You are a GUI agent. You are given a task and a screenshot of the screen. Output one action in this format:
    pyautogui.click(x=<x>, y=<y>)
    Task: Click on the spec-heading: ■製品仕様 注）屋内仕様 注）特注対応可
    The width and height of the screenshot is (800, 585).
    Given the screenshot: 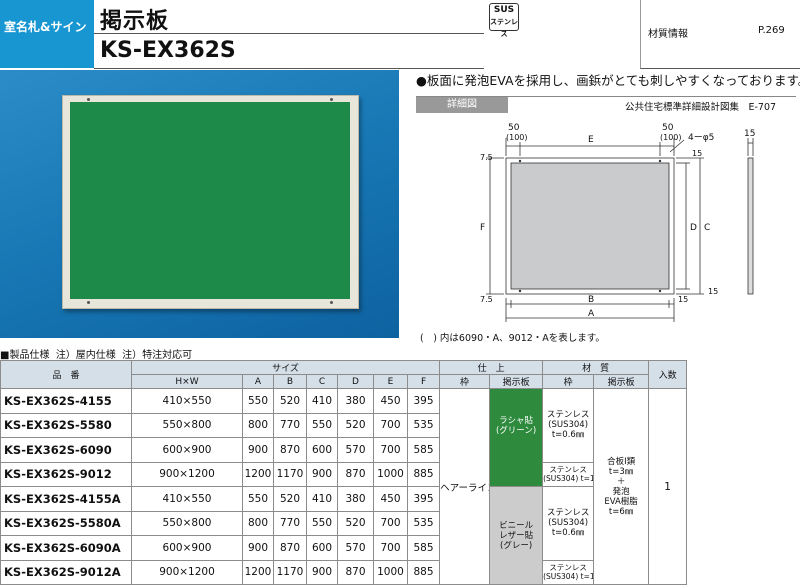 What is the action you would take?
    pyautogui.click(x=96, y=353)
    